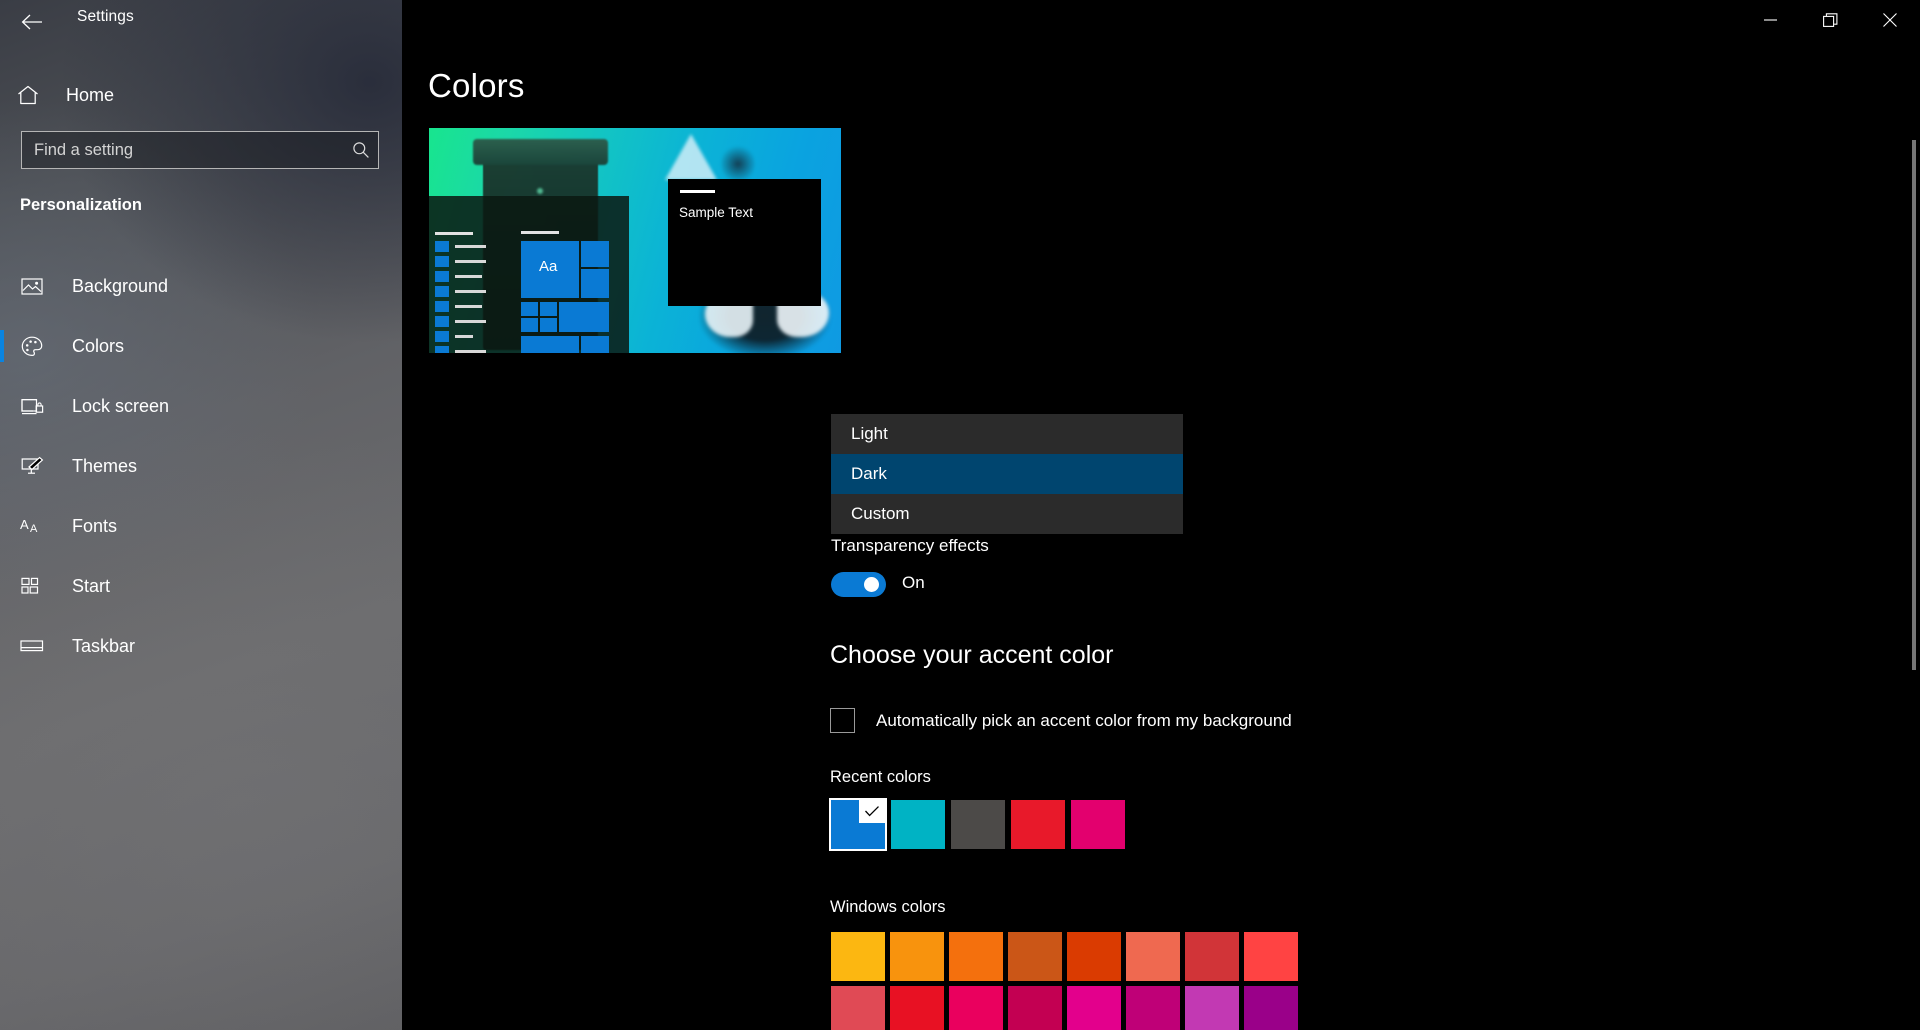  I want to click on color-mode-dropdown: Light Dark Custom, so click(1007, 474).